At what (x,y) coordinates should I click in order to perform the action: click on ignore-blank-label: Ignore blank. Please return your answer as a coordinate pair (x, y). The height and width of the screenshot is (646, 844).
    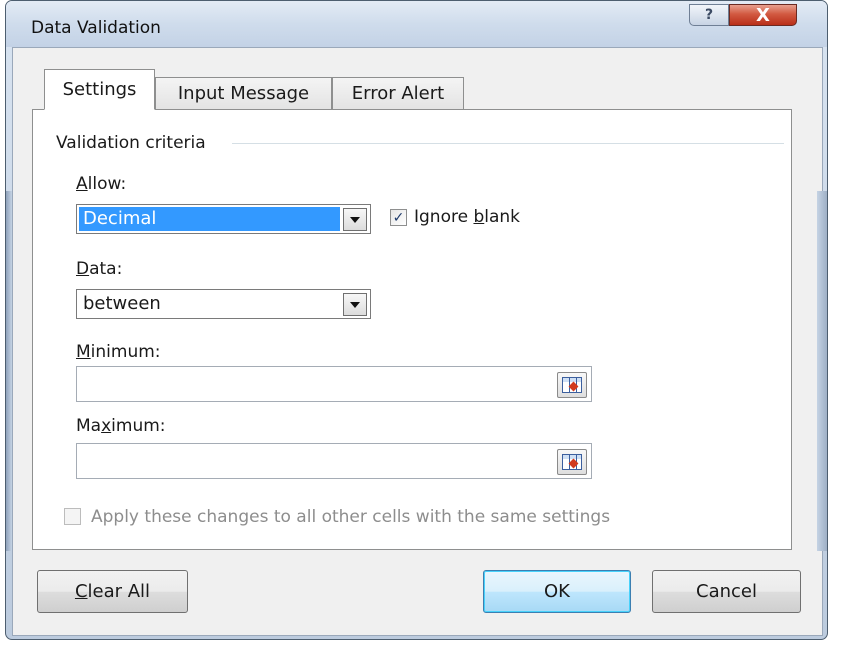
    Looking at the image, I should click on (467, 217).